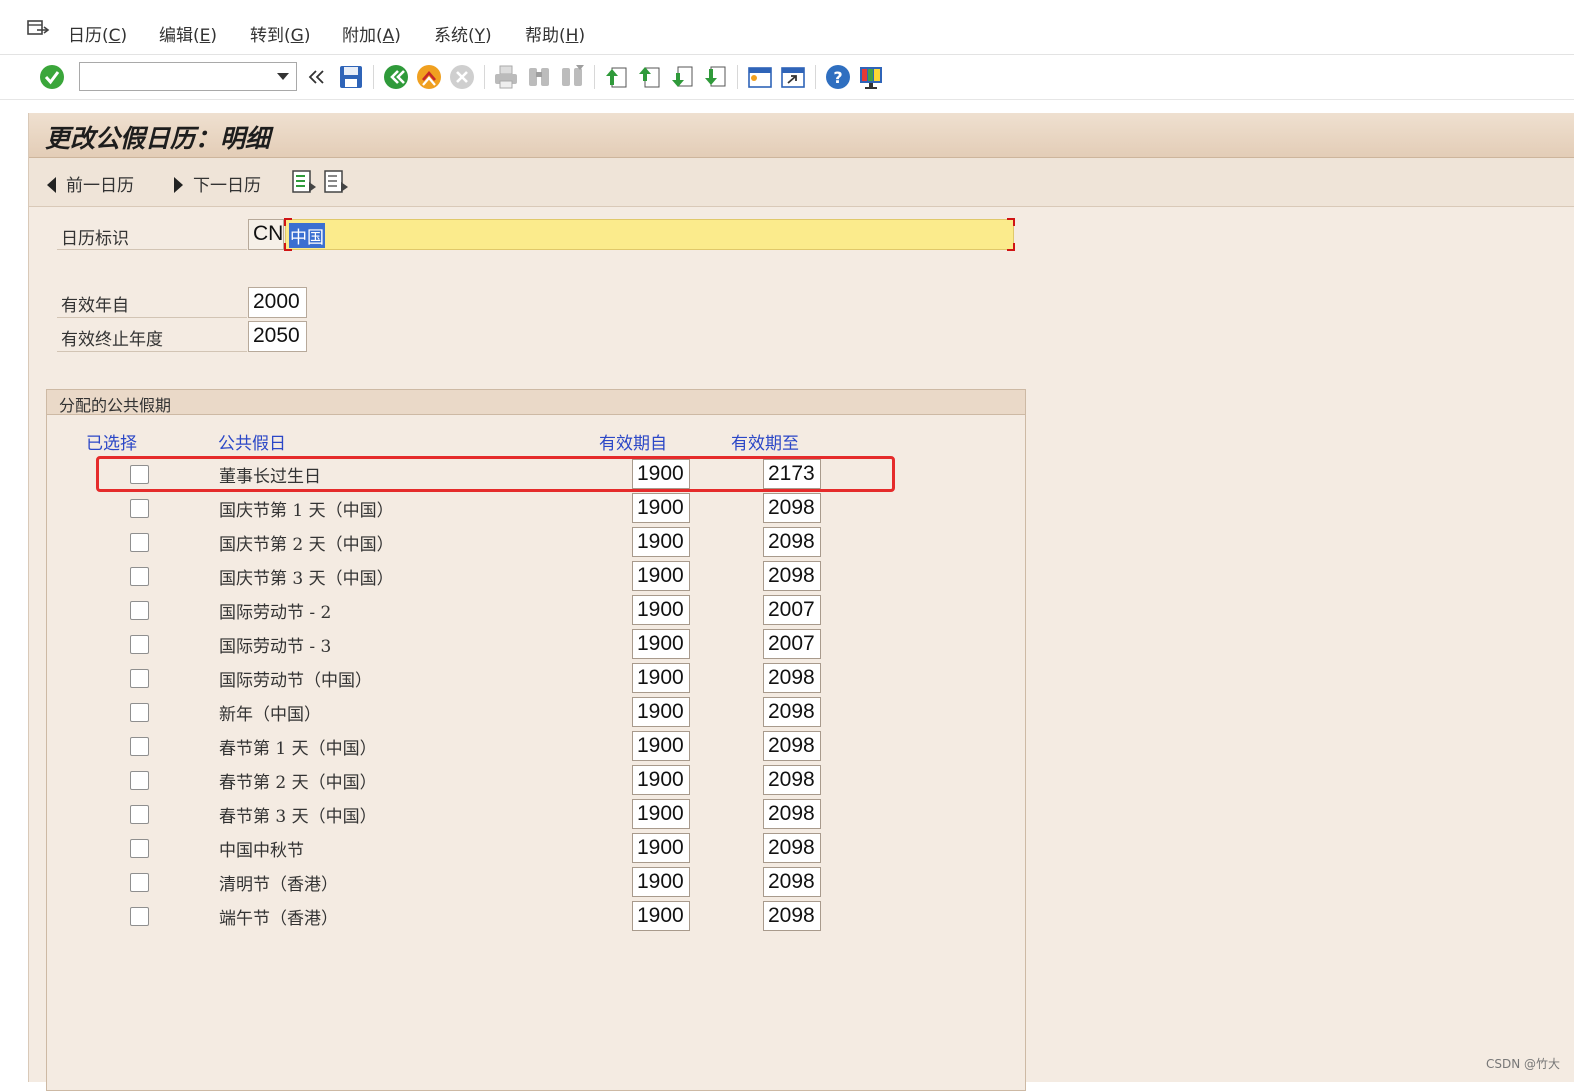 The width and height of the screenshot is (1574, 1091). I want to click on column-header-valid-from: 有效期自, so click(633, 441).